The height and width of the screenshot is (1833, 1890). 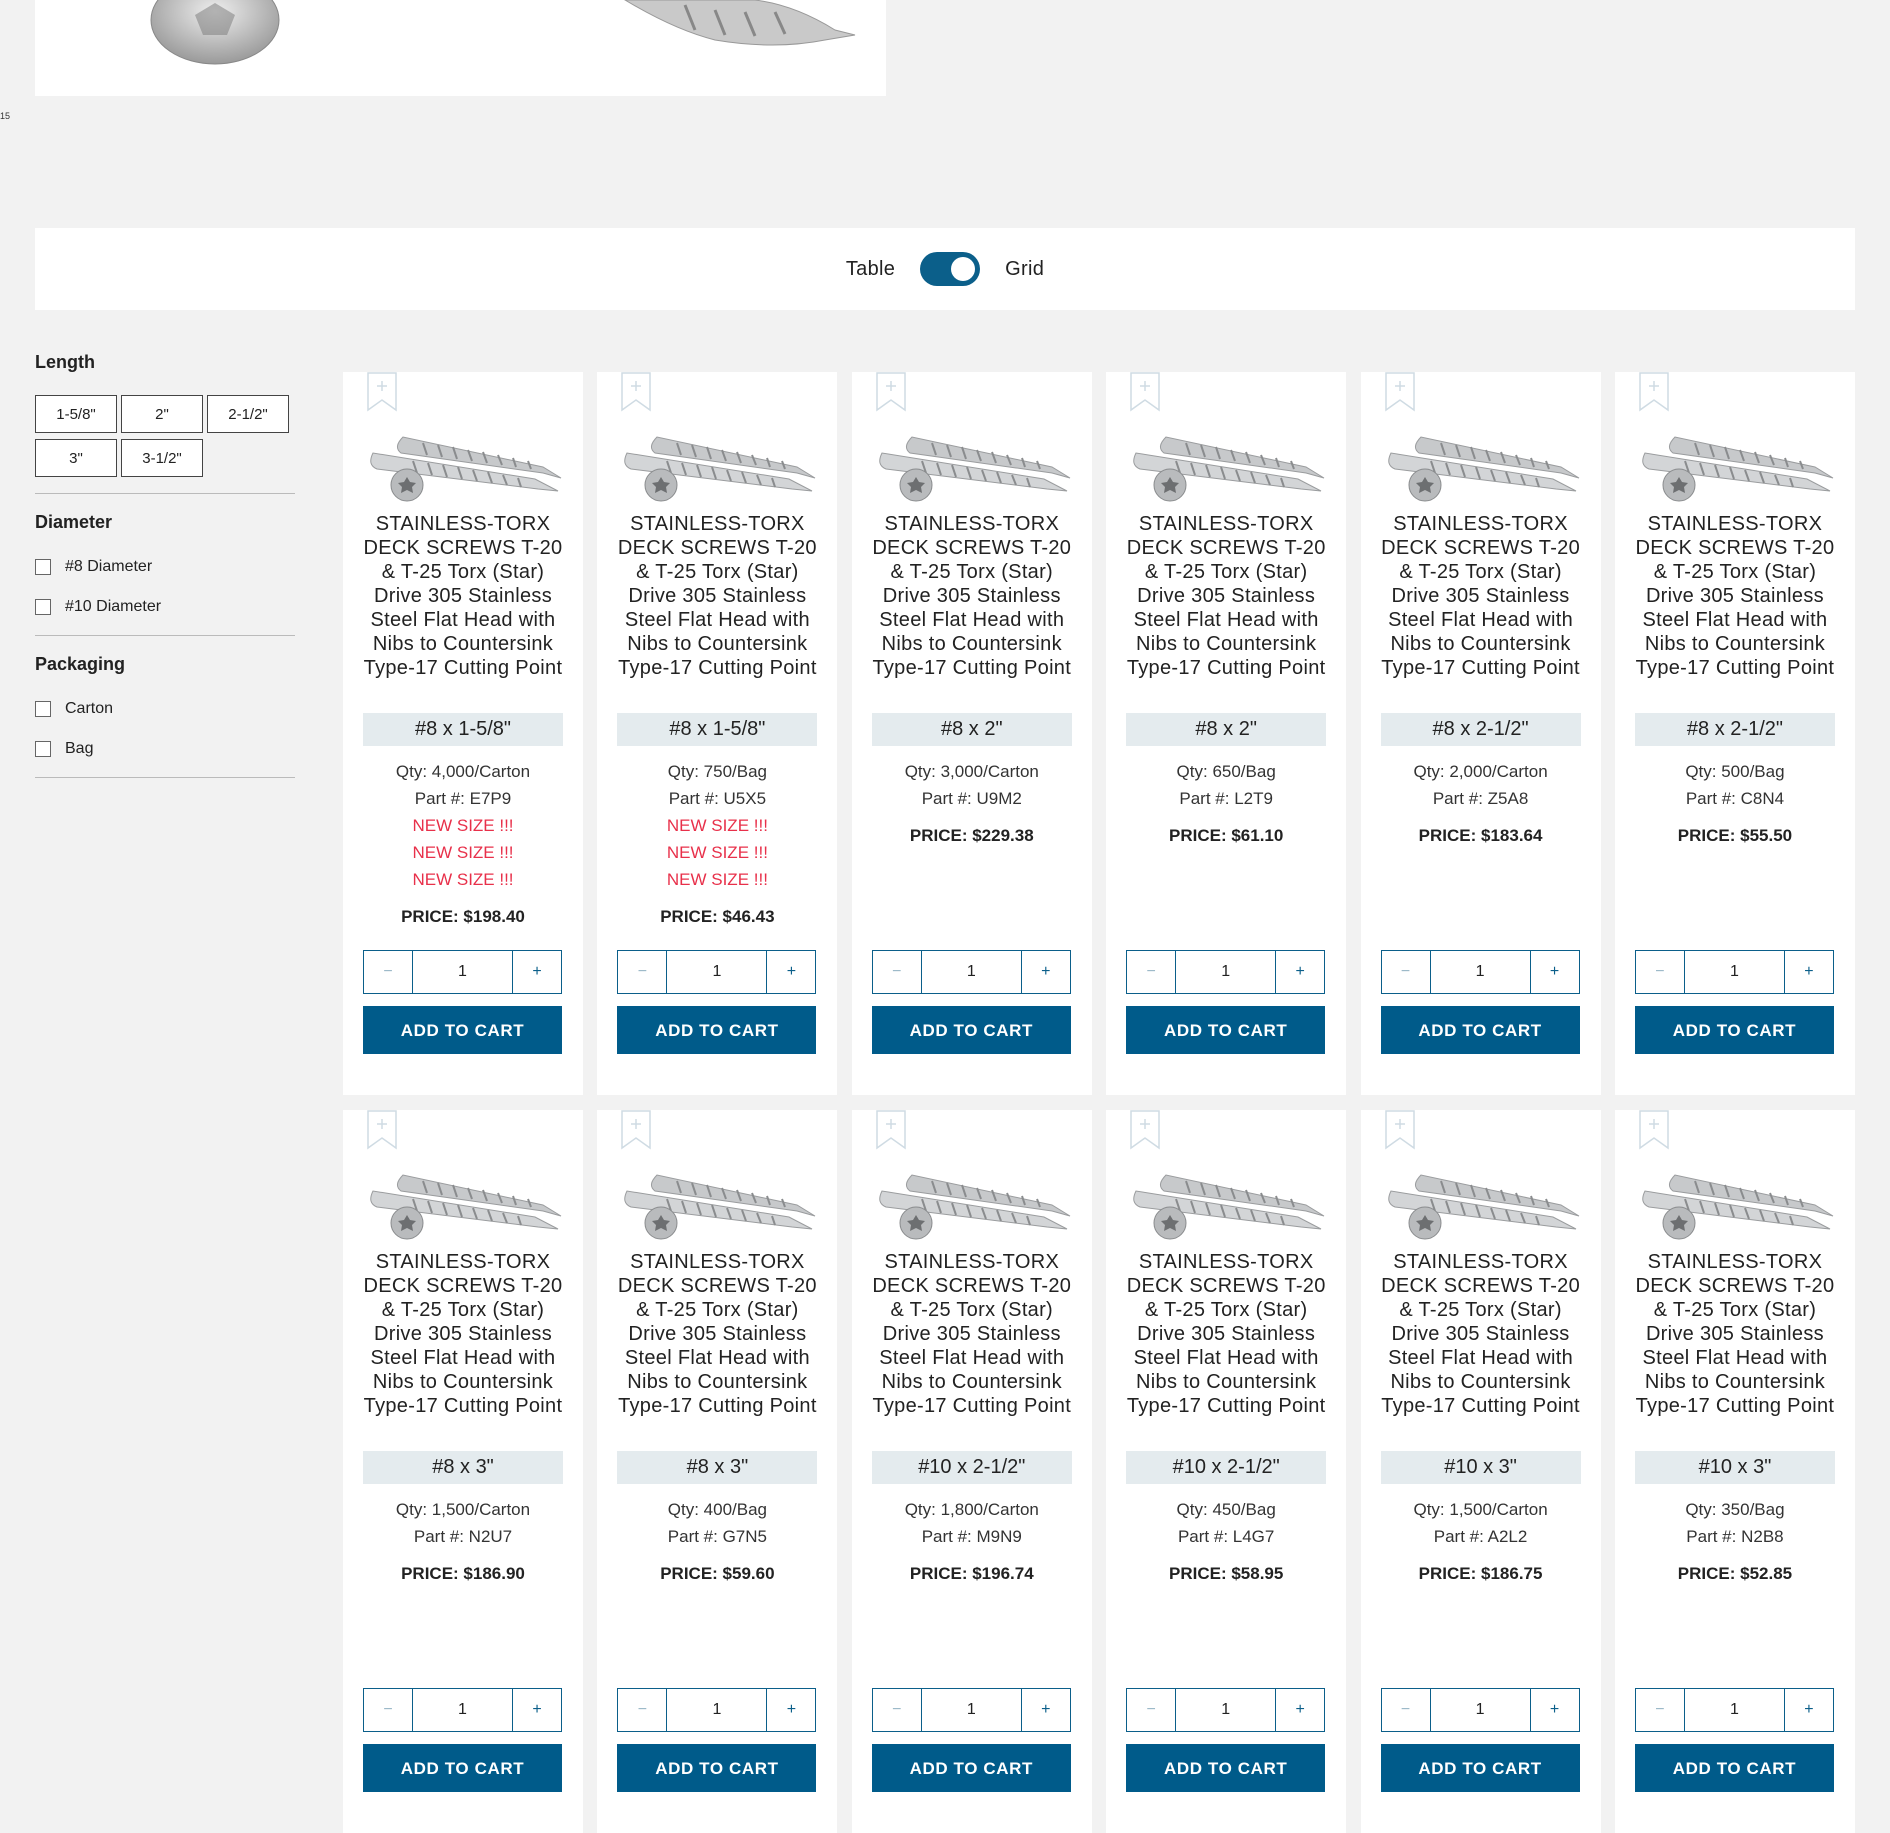 What do you see at coordinates (165, 607) in the screenshot?
I see `diameter-option: #10 Diameter` at bounding box center [165, 607].